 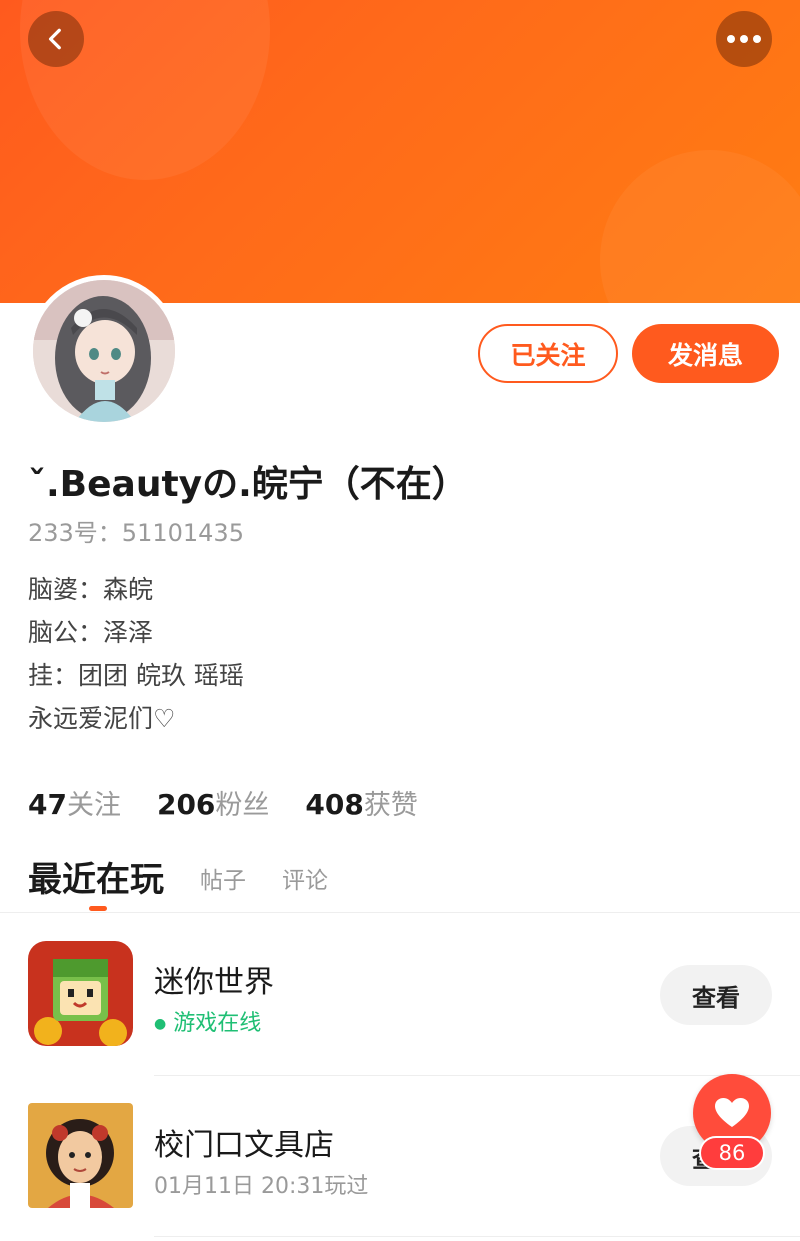 I want to click on mini-world-game-icon, so click(x=80, y=993).